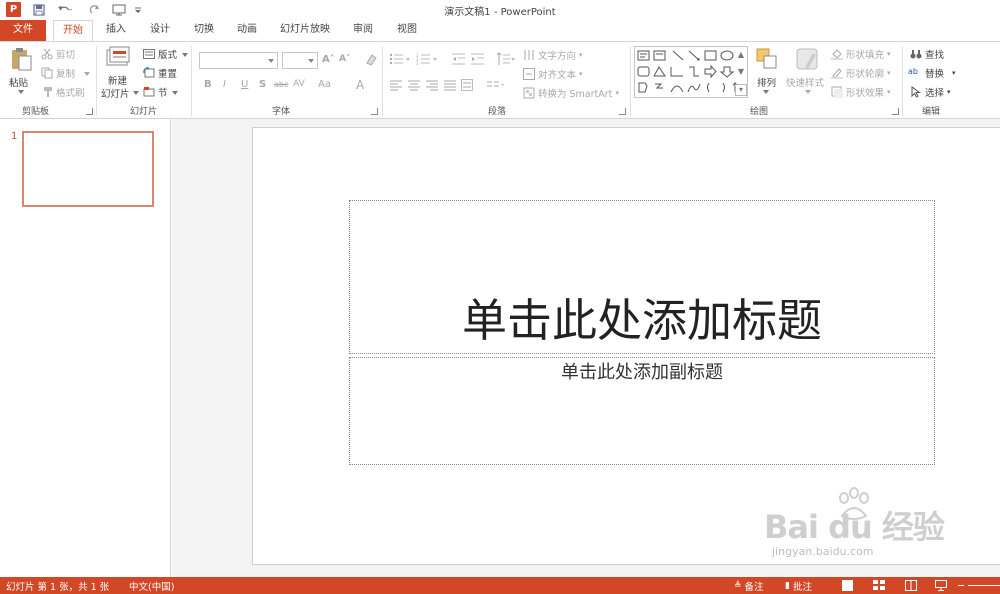 The image size is (1000, 594). What do you see at coordinates (847, 585) in the screenshot?
I see `normal-view-icon` at bounding box center [847, 585].